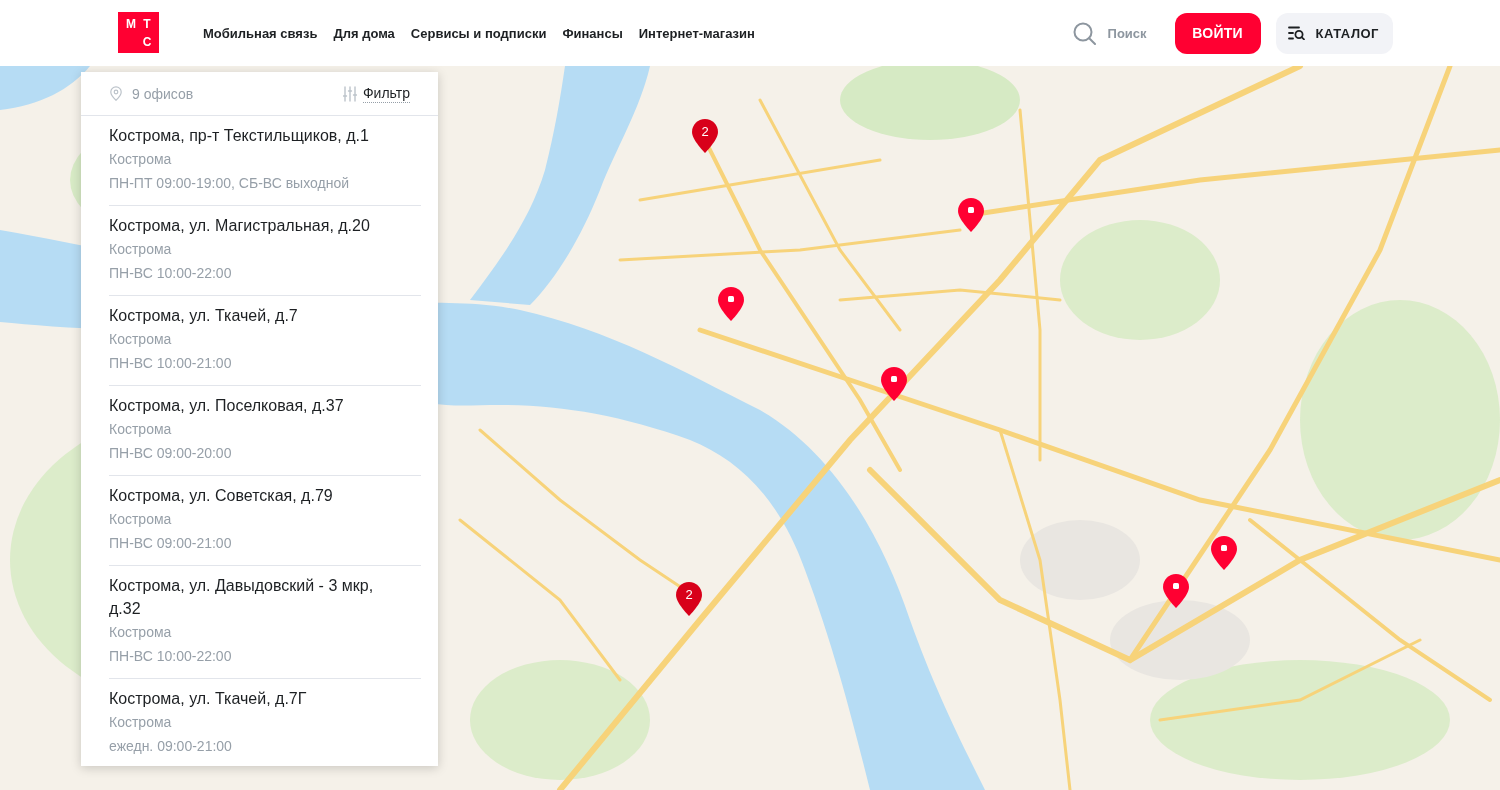 Image resolution: width=1500 pixels, height=790 pixels. Describe the element at coordinates (171, 453) in the screenshot. I see `office-hours: ПН-ВС 09:00-20:00` at that location.